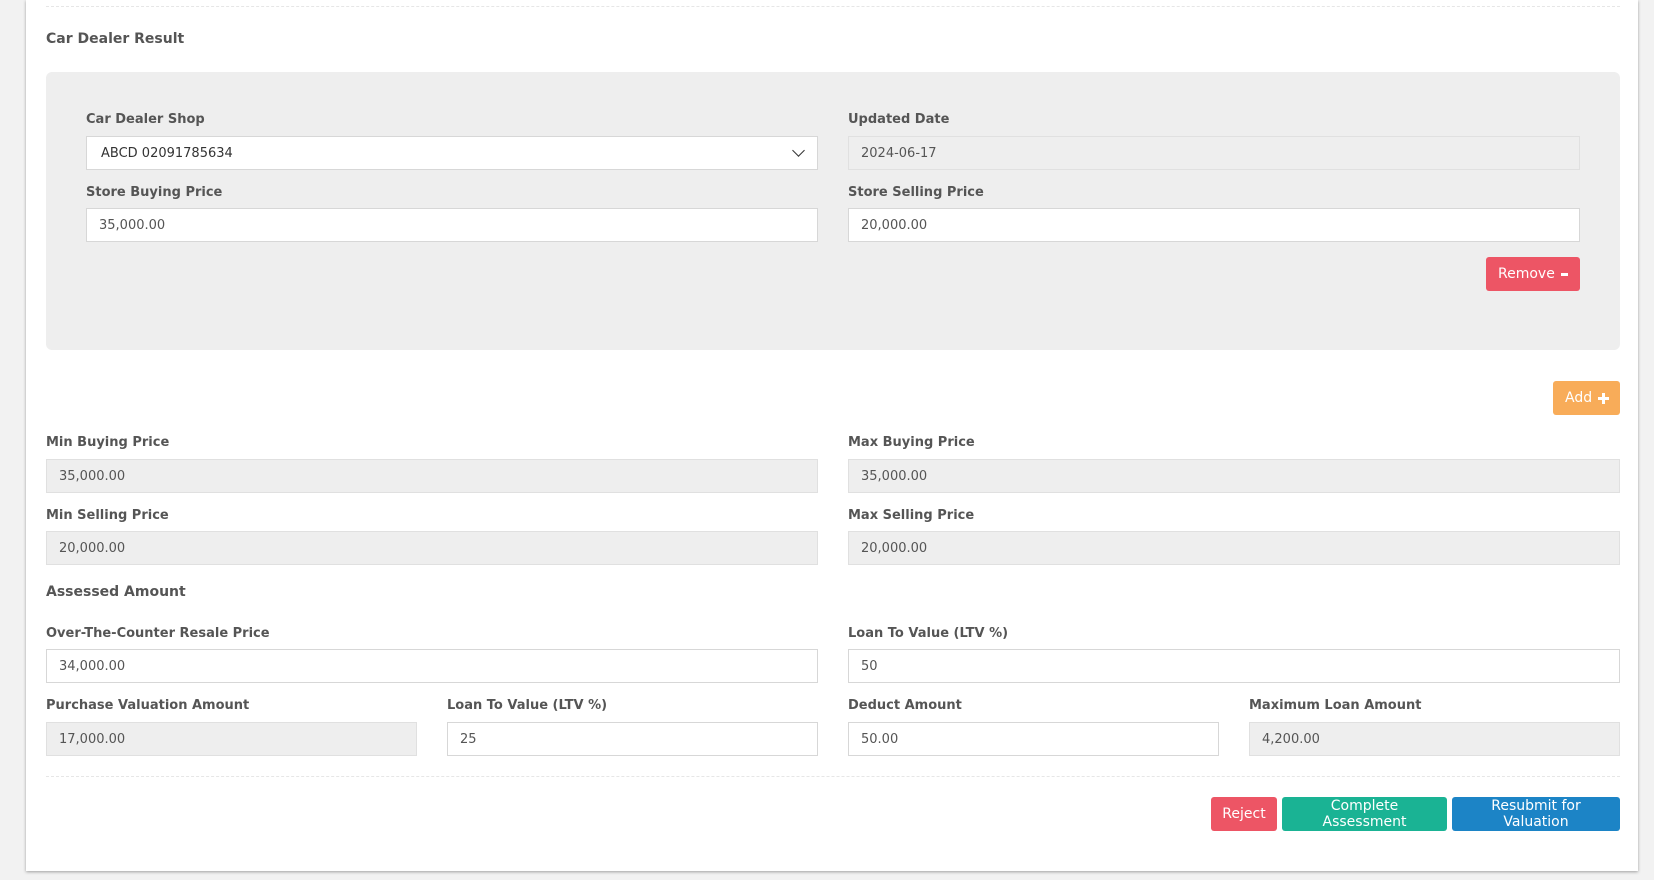  I want to click on min-selling-price-label: Min Selling Price, so click(107, 515).